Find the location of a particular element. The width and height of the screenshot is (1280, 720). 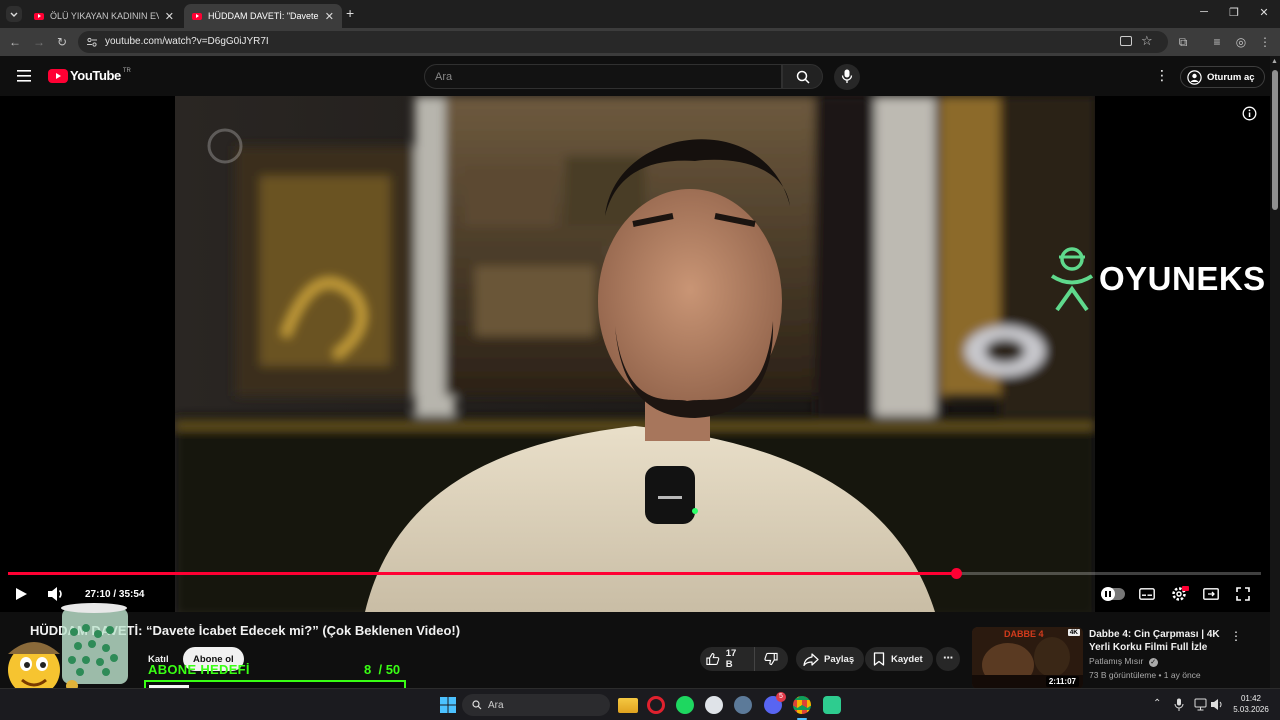

like-button: 17 B is located at coordinates (727, 659).